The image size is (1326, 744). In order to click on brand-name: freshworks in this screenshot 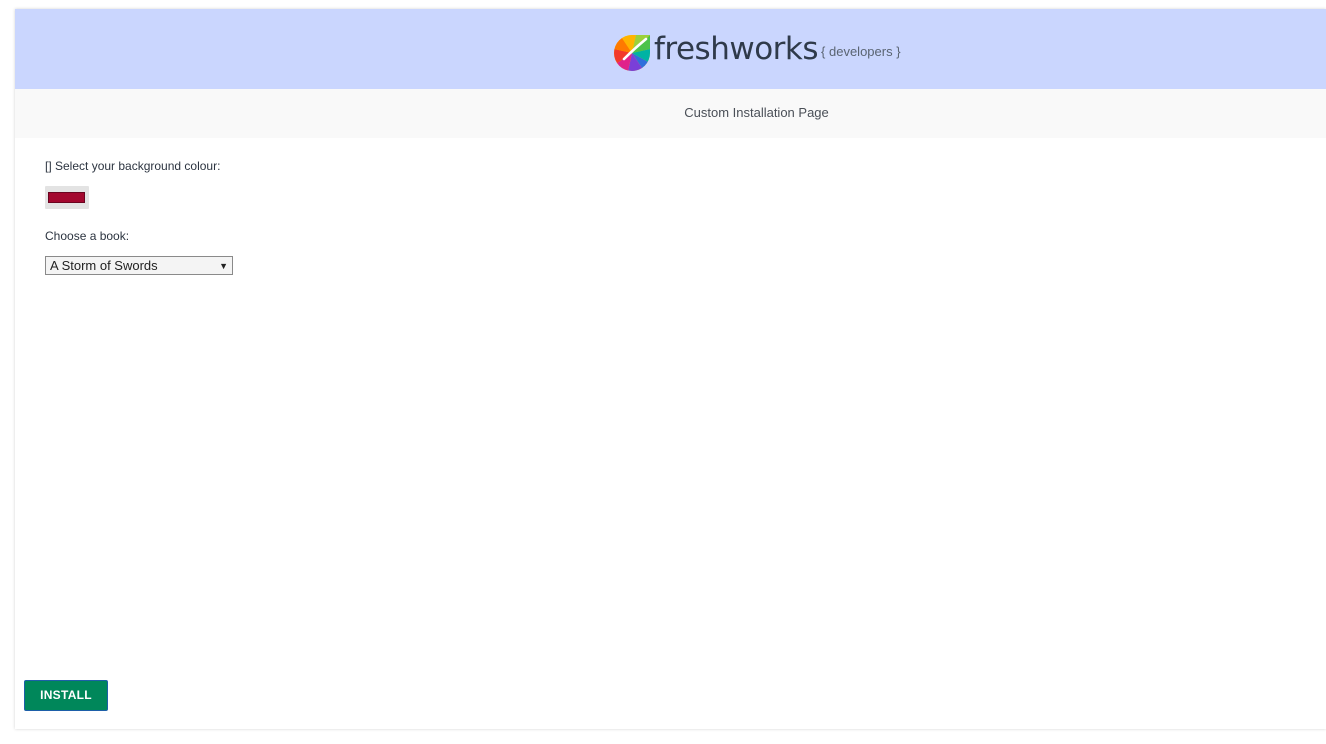, I will do `click(736, 49)`.